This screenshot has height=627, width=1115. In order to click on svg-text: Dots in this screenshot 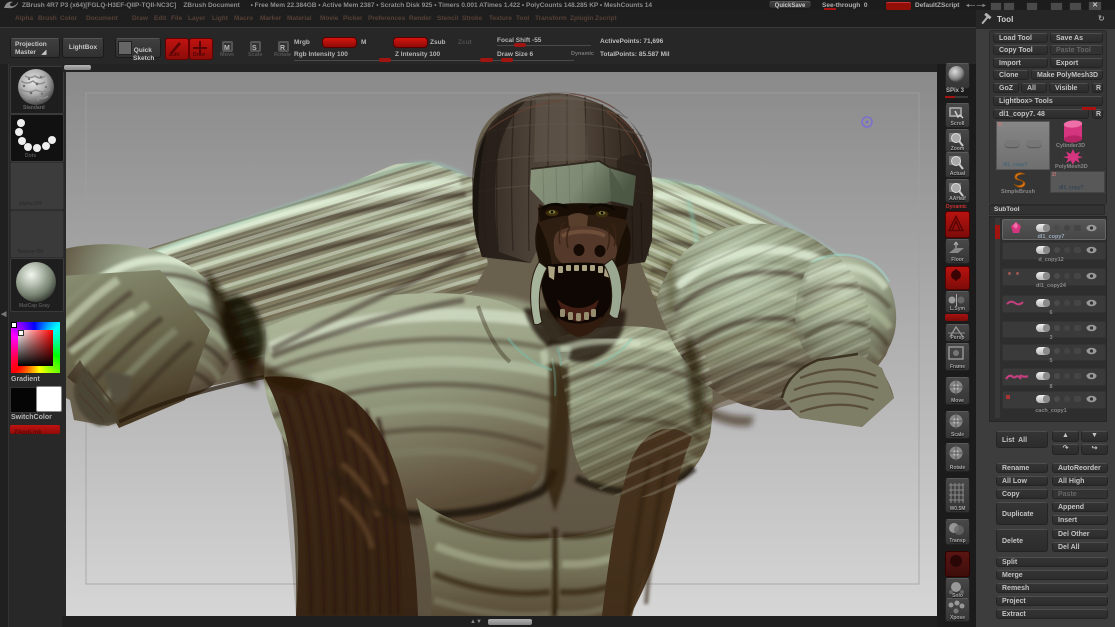, I will do `click(30, 156)`.